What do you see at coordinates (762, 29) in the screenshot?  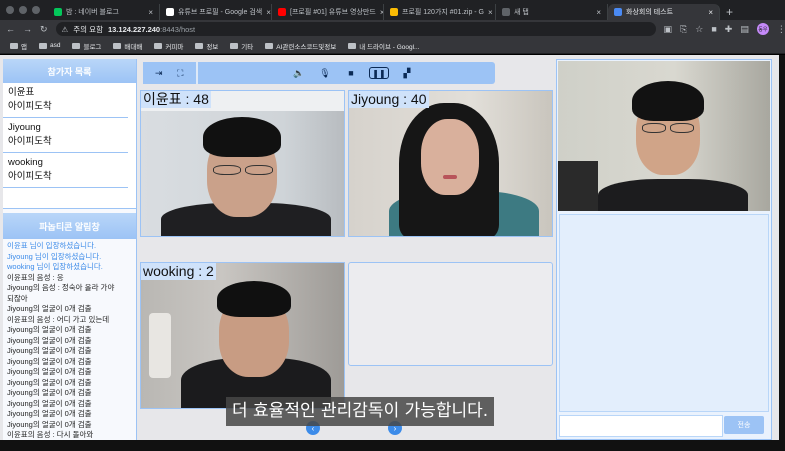 I see `profile-avatar: 동우` at bounding box center [762, 29].